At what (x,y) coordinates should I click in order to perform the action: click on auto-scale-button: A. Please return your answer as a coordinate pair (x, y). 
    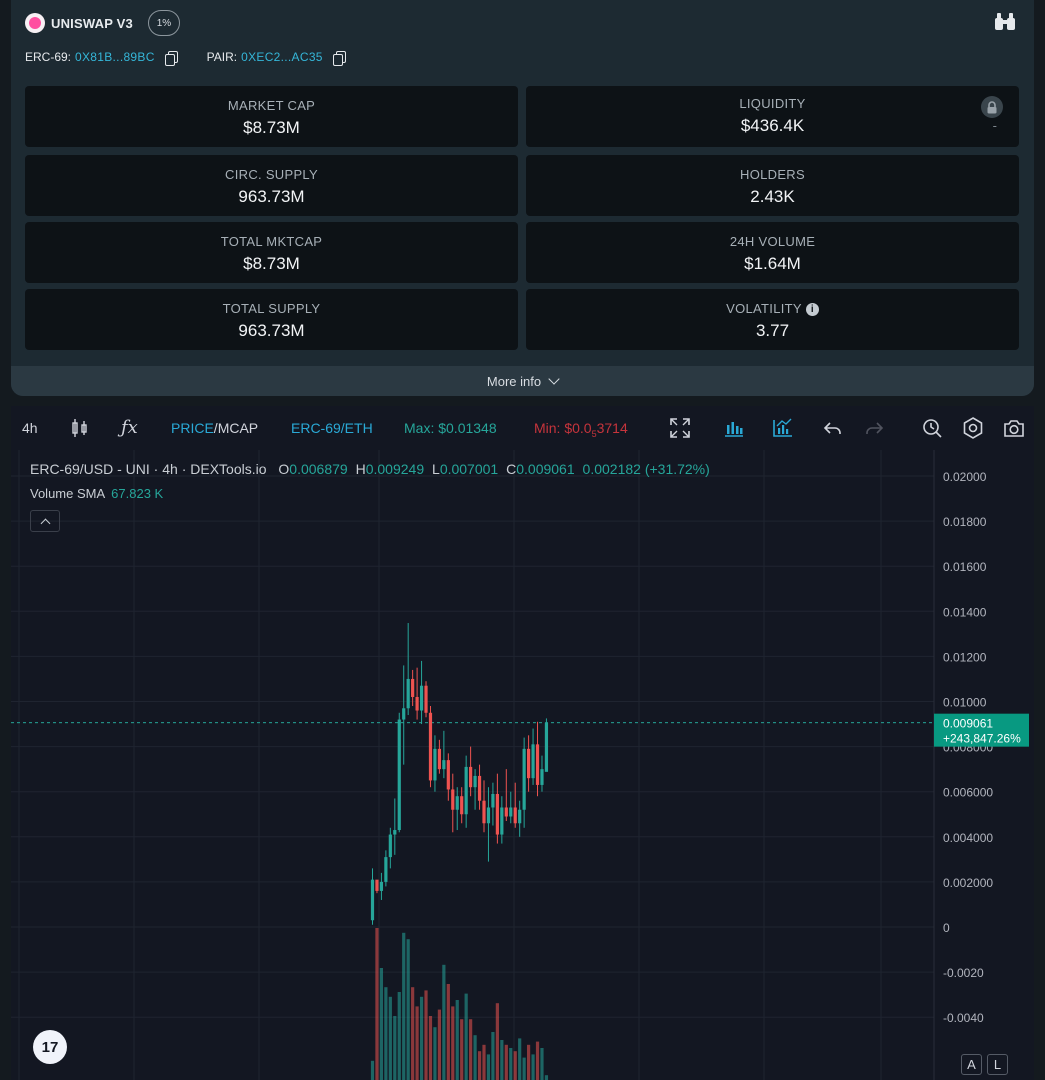
    Looking at the image, I should click on (971, 1064).